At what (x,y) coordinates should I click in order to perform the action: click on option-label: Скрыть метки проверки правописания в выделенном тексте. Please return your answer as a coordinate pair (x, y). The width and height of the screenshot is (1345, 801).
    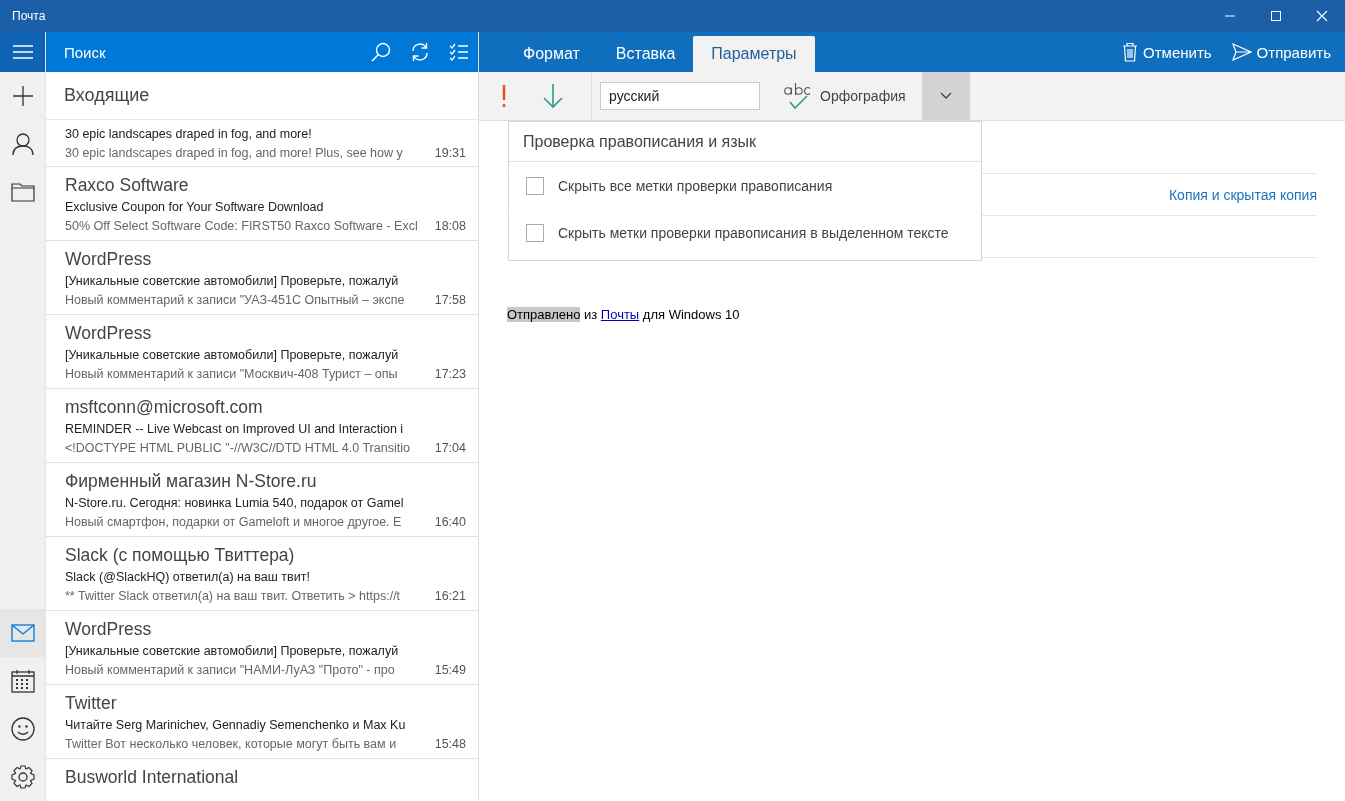
    Looking at the image, I should click on (753, 232).